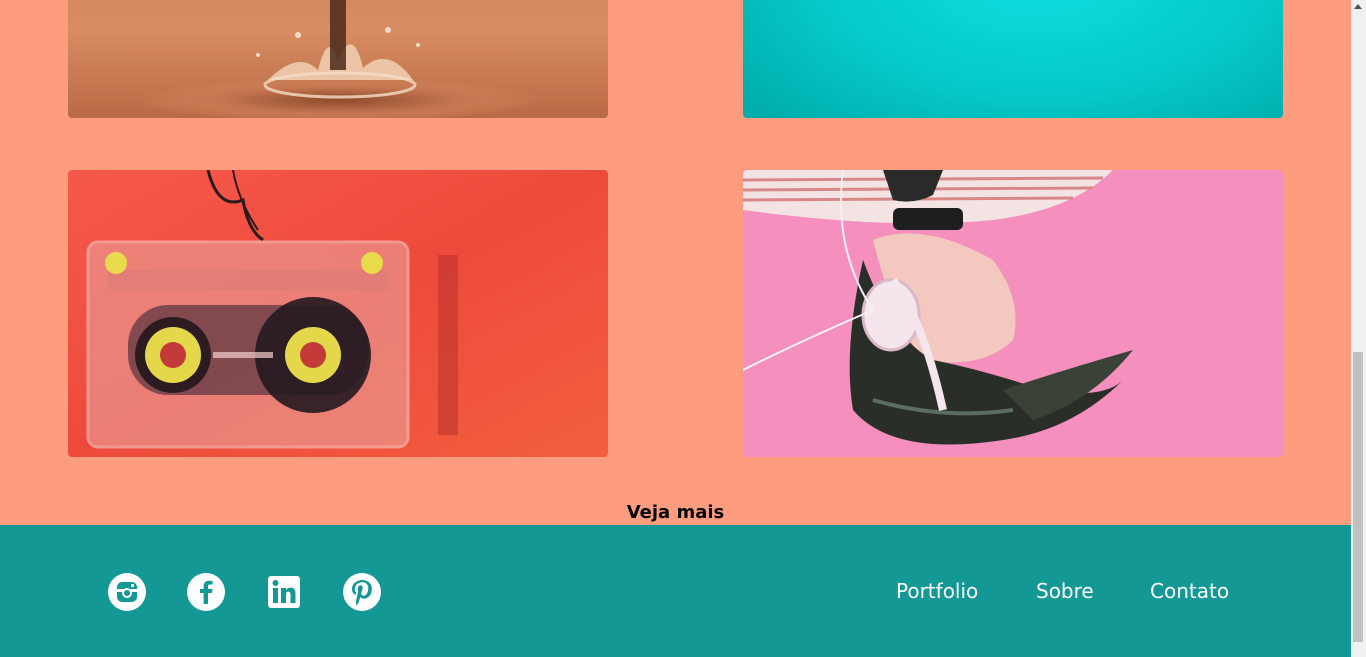 Image resolution: width=1366 pixels, height=657 pixels. What do you see at coordinates (937, 591) in the screenshot?
I see `nav-portfolio: Portfolio` at bounding box center [937, 591].